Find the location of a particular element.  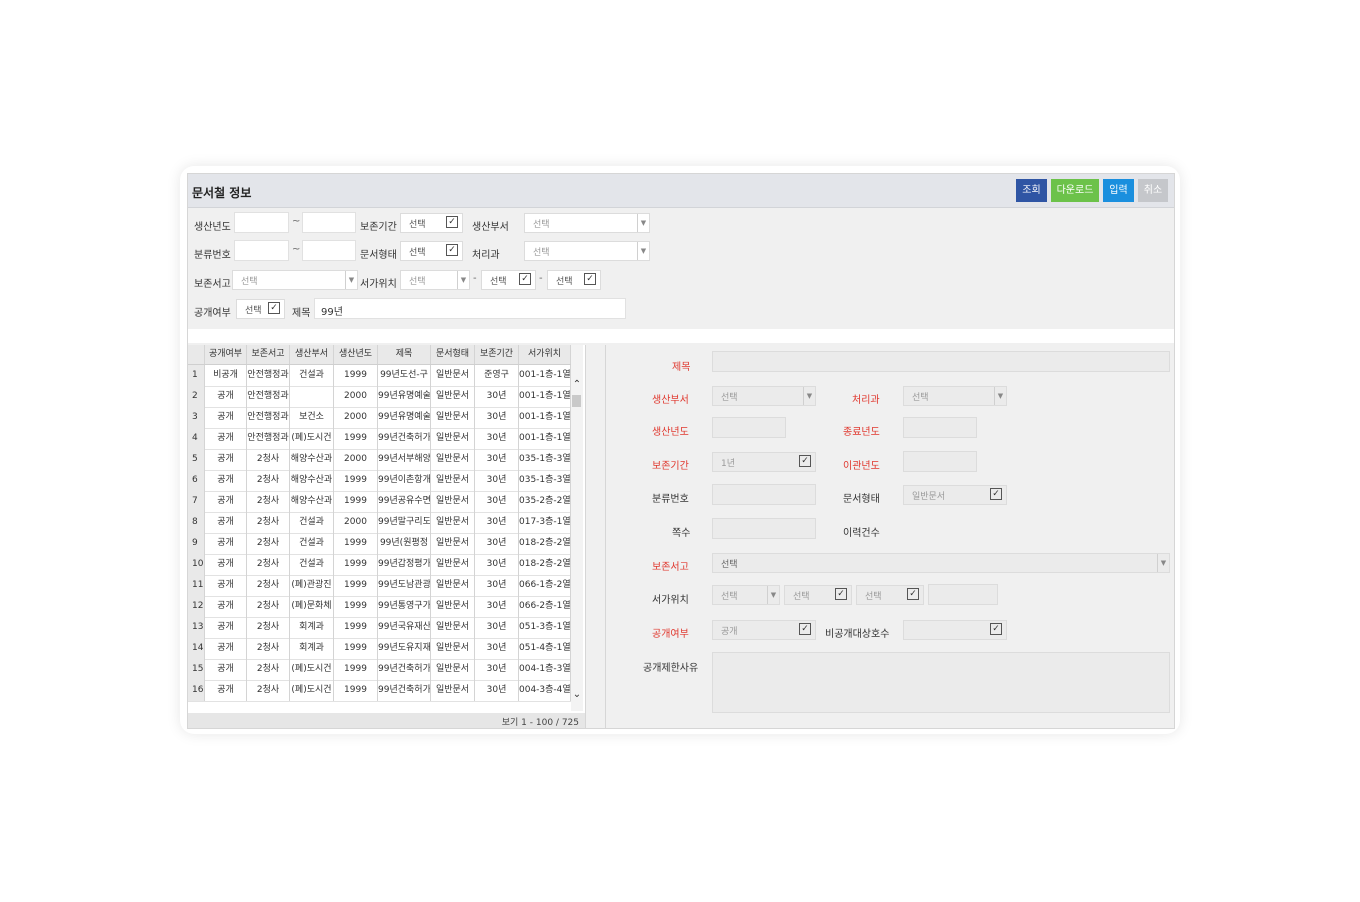

table-row: 2 공개 안전행정과 2000 99년유명예술 일반문서 30년 001-1층-1열 is located at coordinates (379, 397).